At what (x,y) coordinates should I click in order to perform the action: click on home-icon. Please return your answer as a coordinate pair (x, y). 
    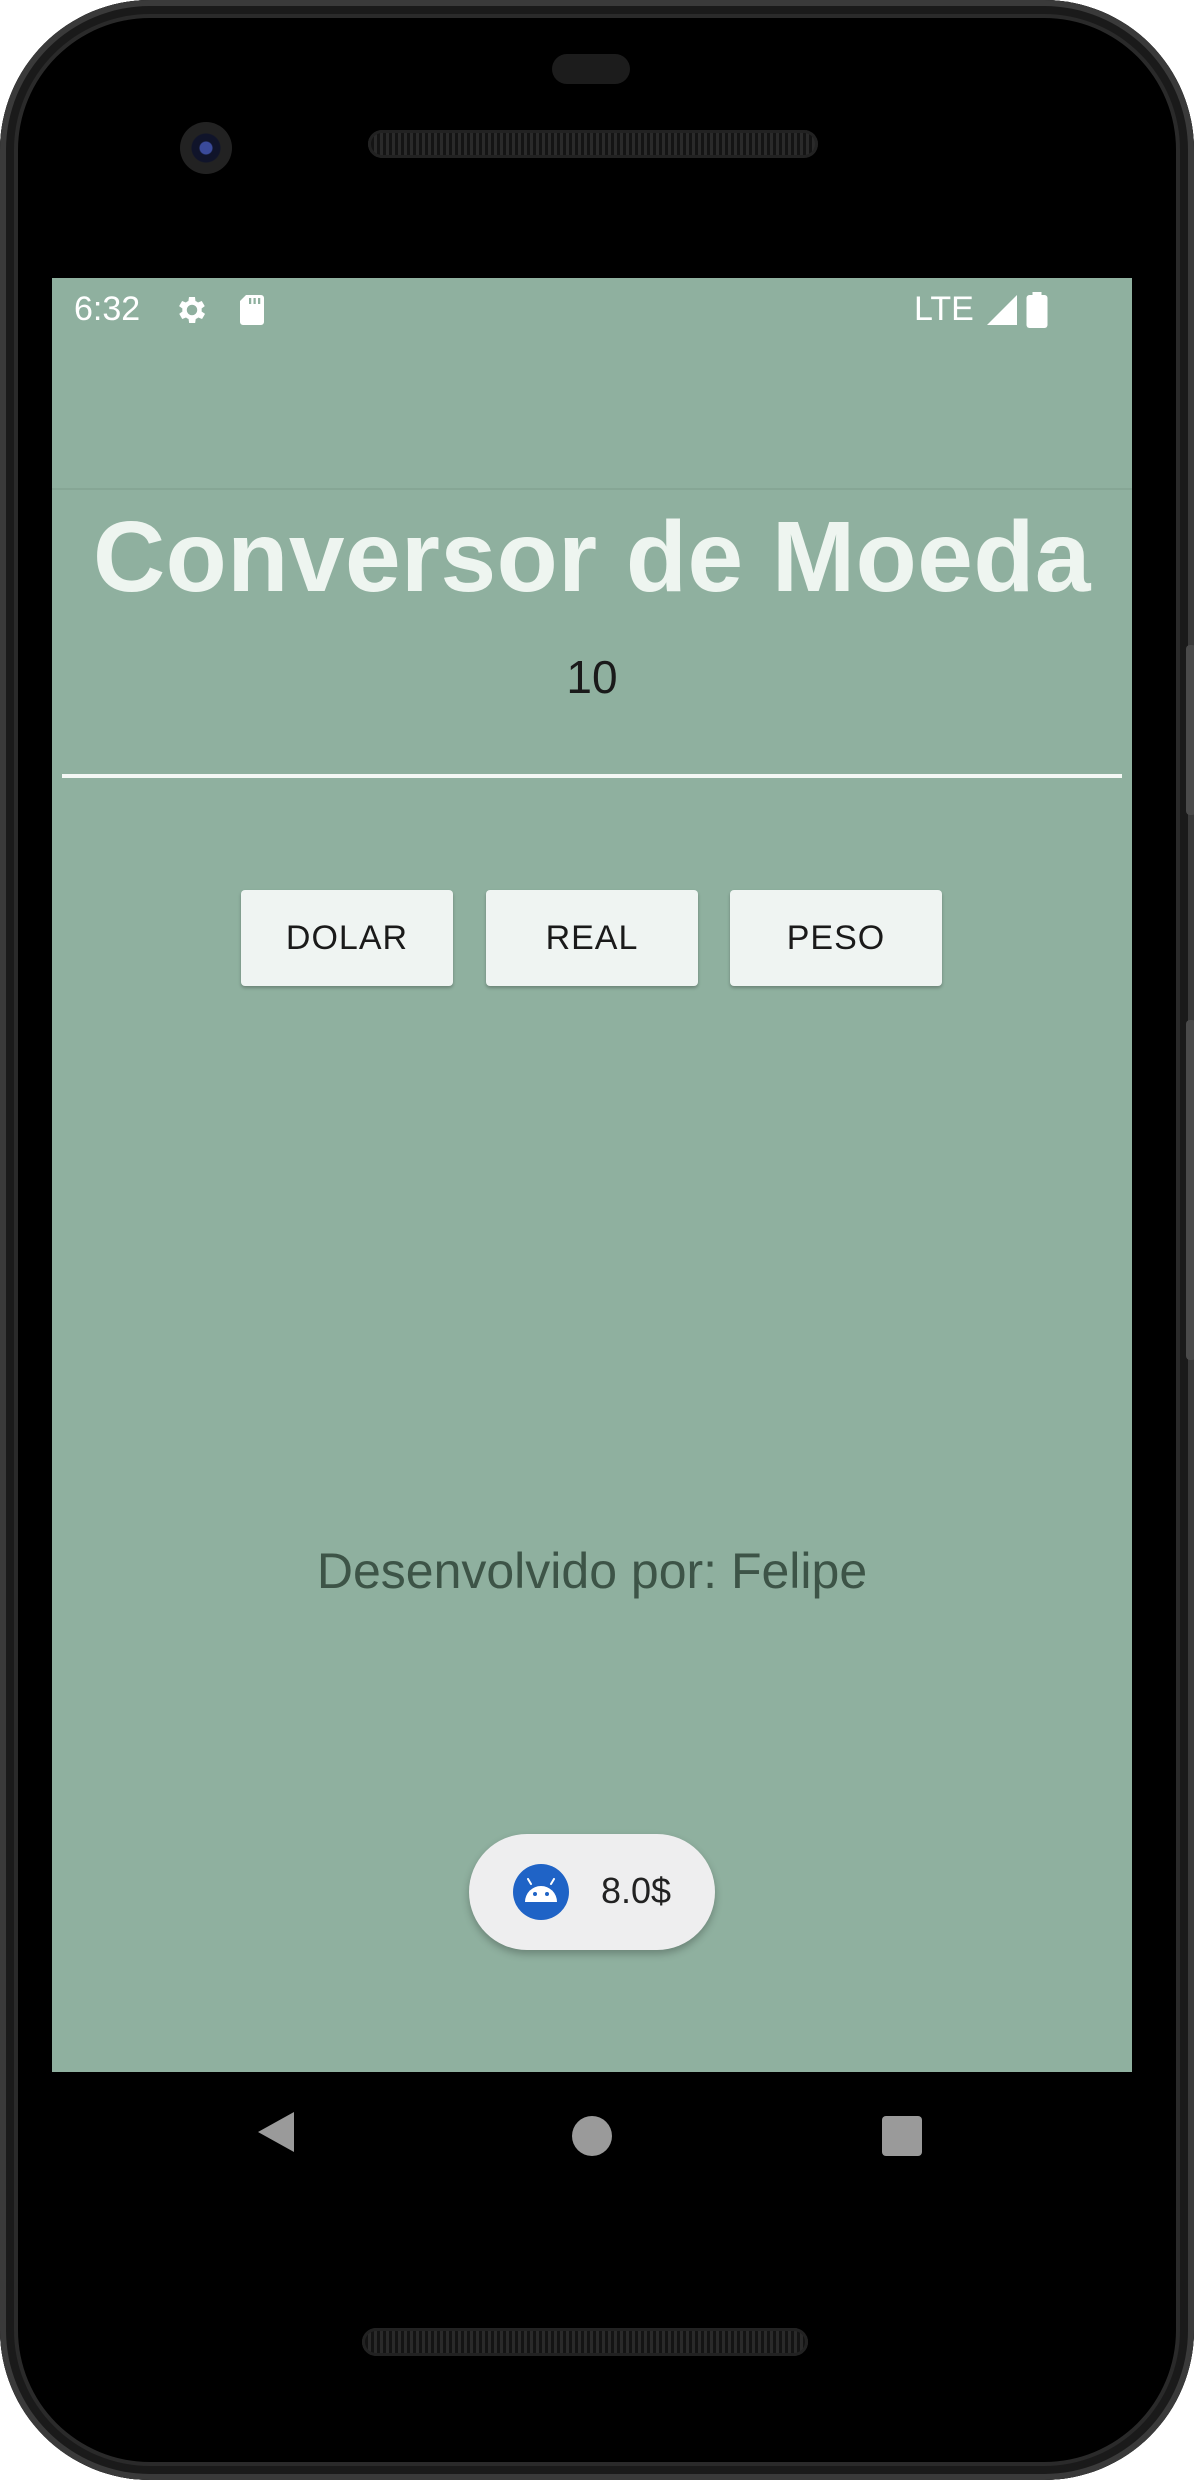
    Looking at the image, I should click on (592, 2136).